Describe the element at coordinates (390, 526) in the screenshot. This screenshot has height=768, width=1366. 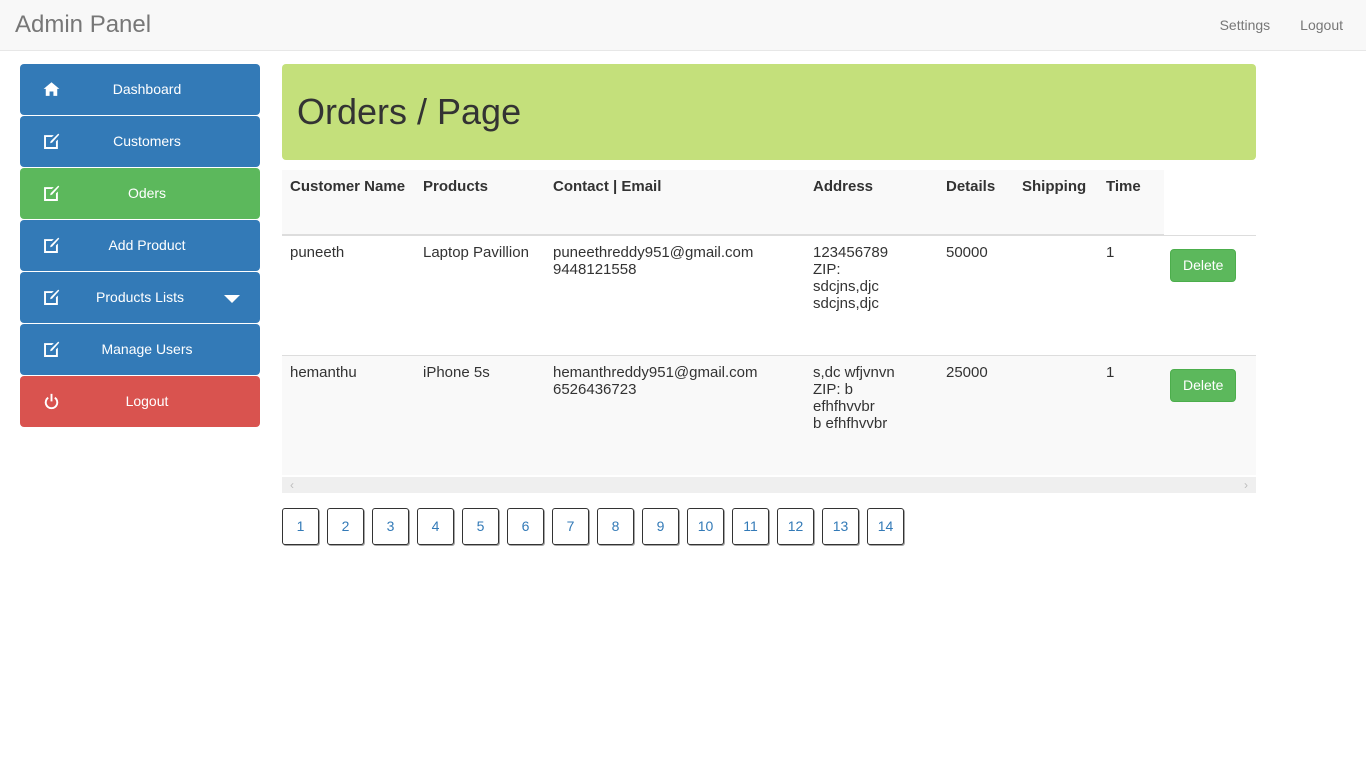
I see `pagination-page-3: 3` at that location.